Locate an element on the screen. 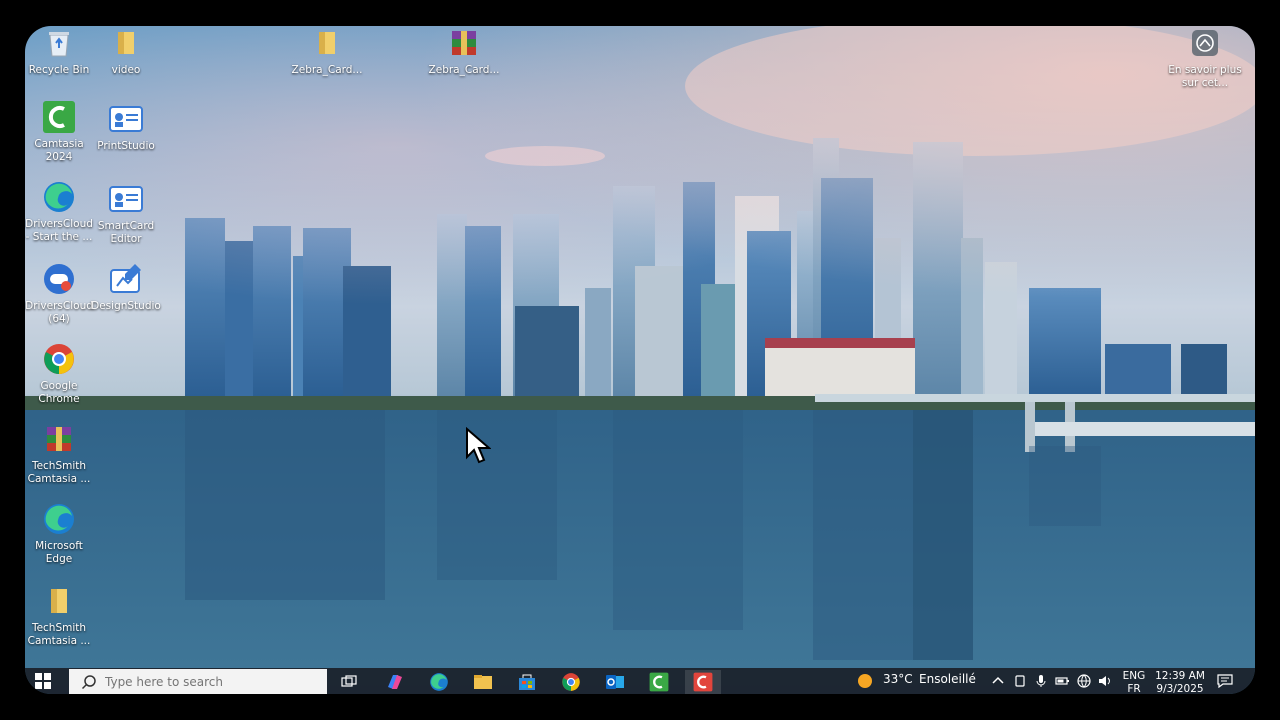 This screenshot has width=1280, height=720. desktop-icon-microsoft-edge: Microsoft Edge is located at coordinates (60, 534).